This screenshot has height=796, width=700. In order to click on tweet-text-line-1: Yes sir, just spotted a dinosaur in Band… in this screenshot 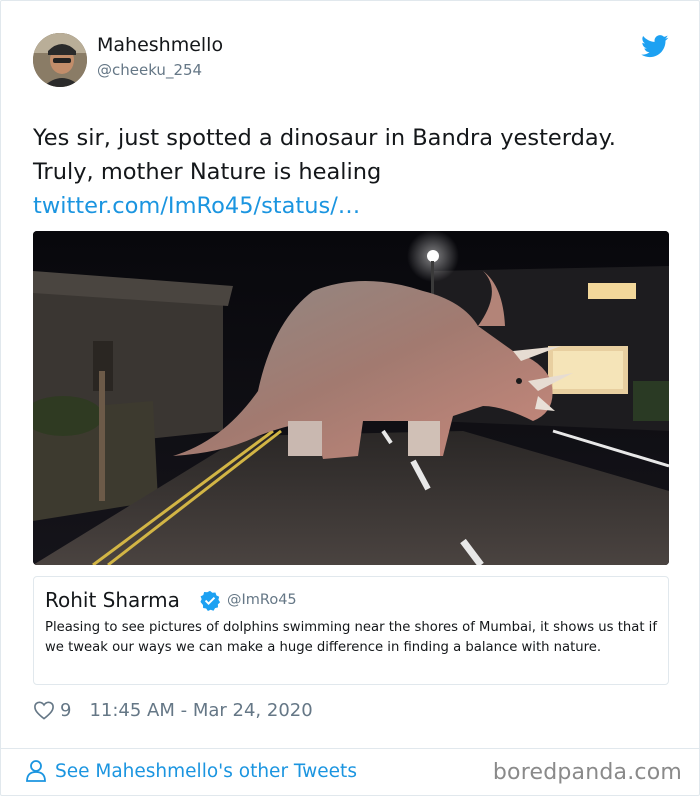, I will do `click(324, 138)`.